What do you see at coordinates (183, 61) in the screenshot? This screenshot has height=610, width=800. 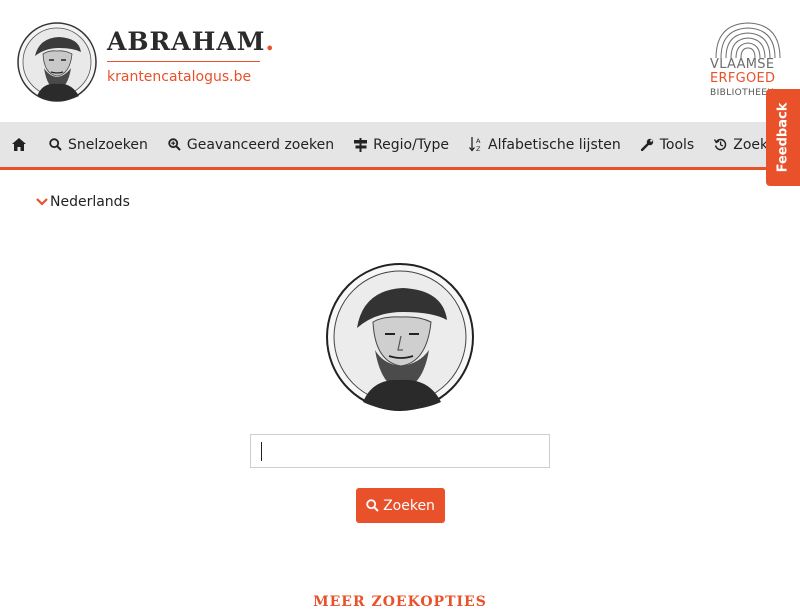 I see `brand-underline` at bounding box center [183, 61].